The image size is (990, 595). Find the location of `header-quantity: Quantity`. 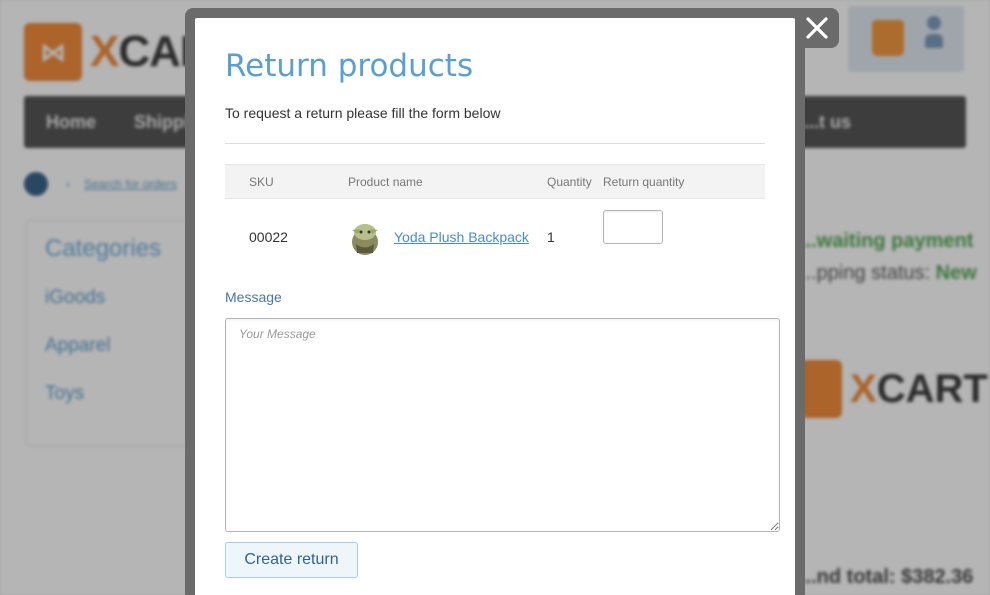

header-quantity: Quantity is located at coordinates (569, 181).